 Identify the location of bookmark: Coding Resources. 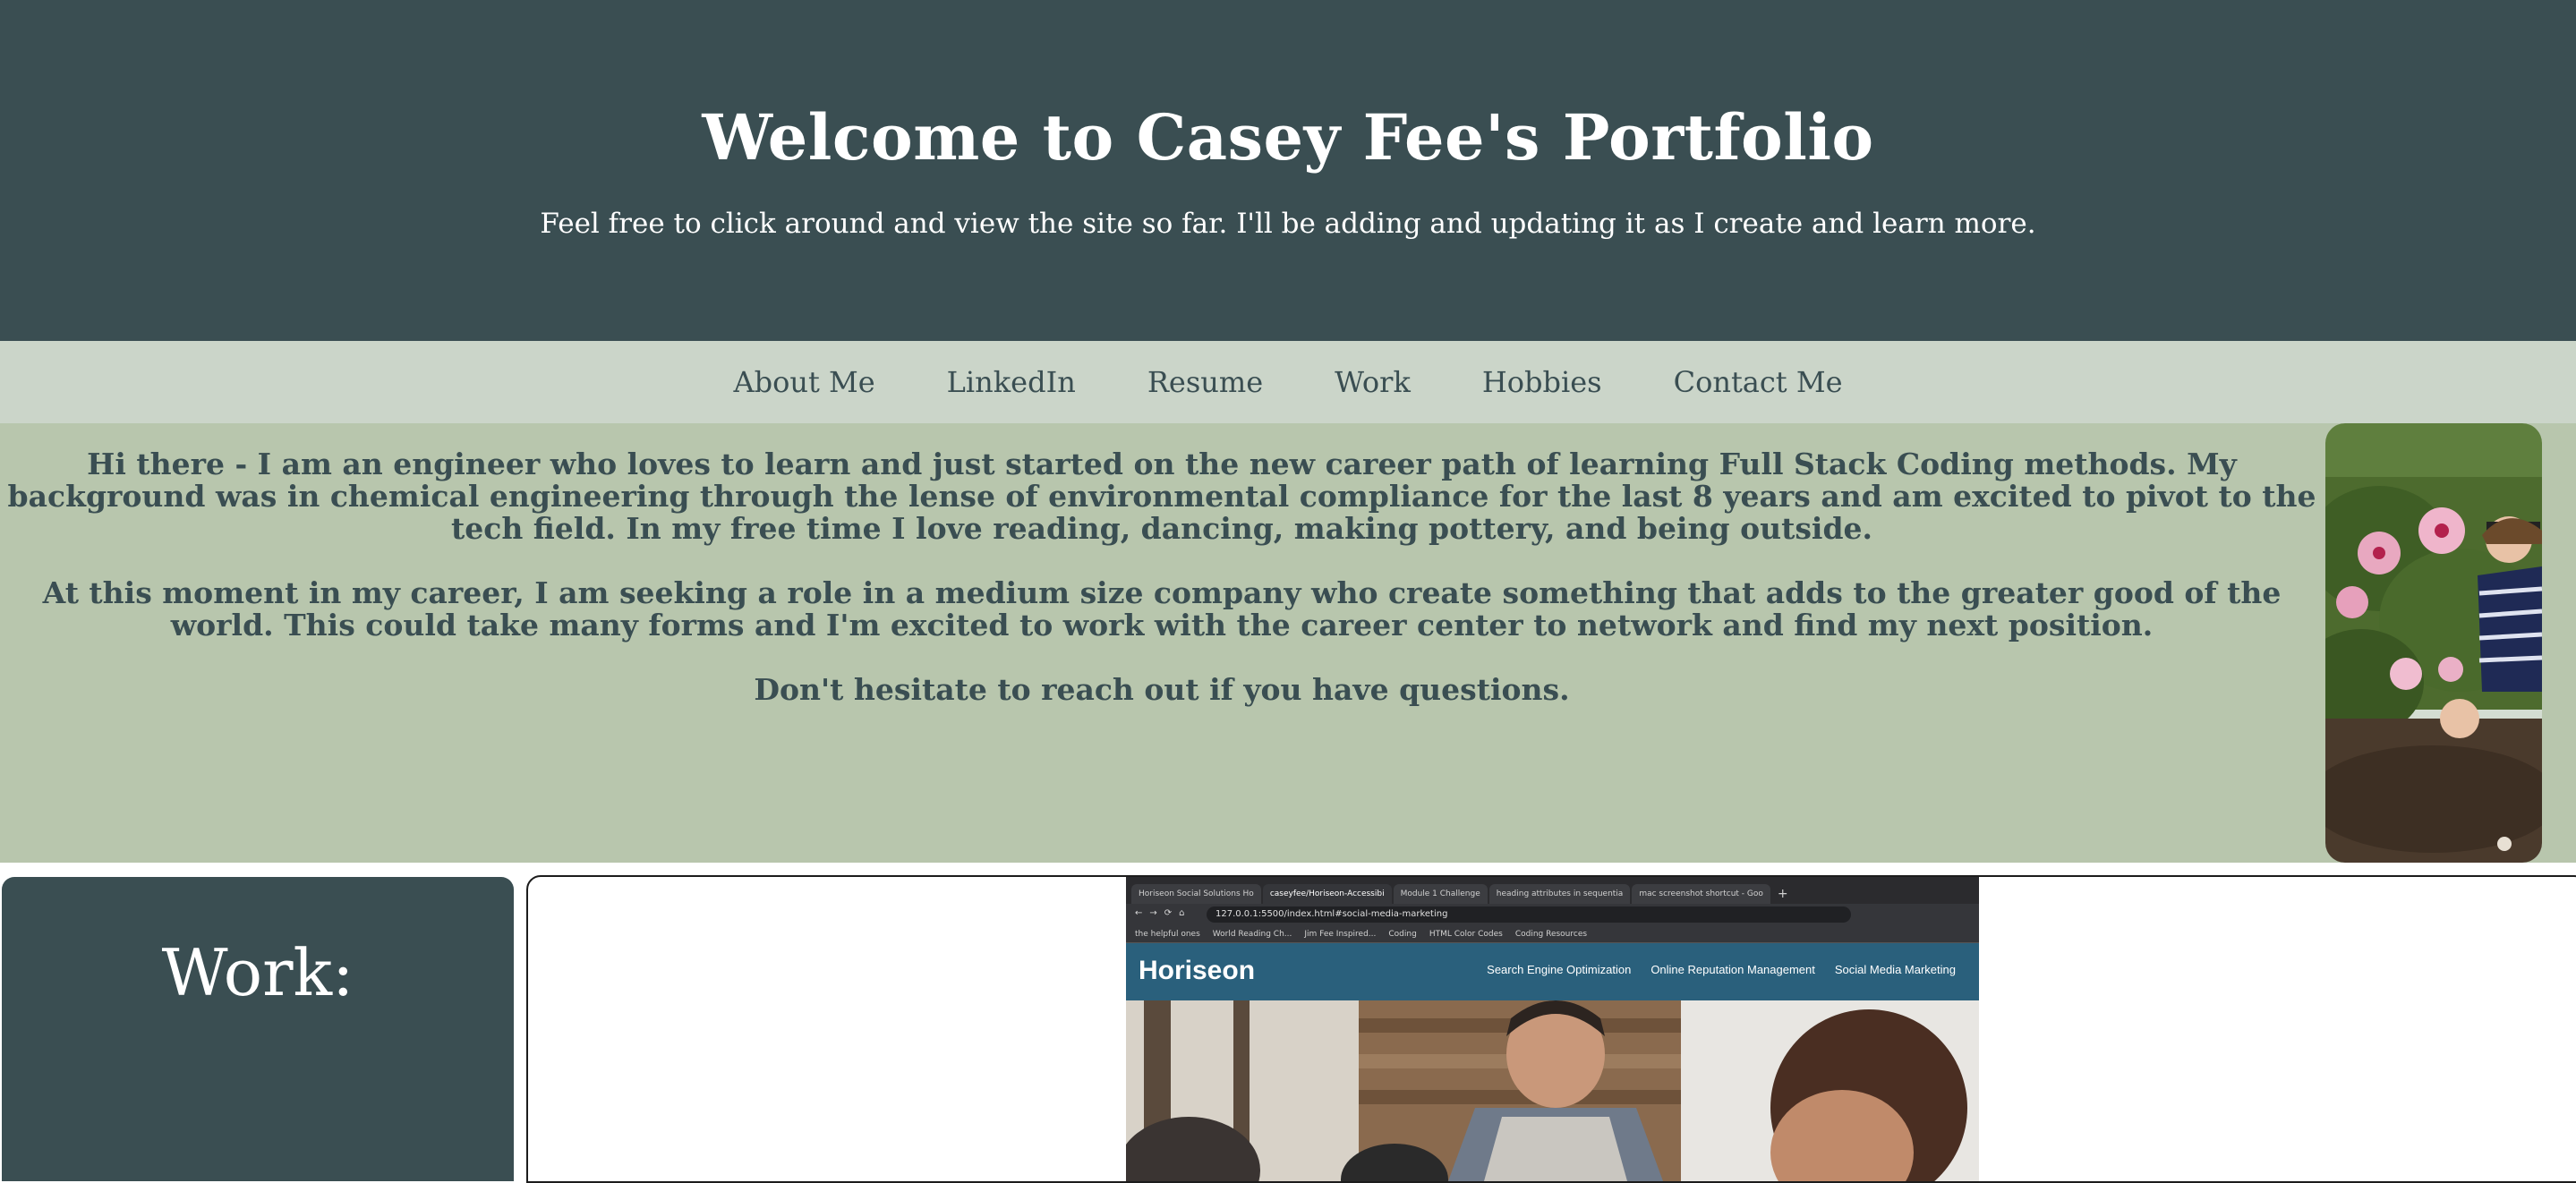
(1551, 934).